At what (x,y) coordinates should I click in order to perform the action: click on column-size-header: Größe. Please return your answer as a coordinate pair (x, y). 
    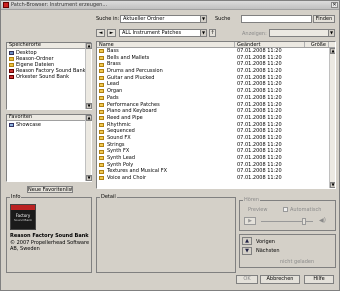
    Looking at the image, I should click on (317, 45).